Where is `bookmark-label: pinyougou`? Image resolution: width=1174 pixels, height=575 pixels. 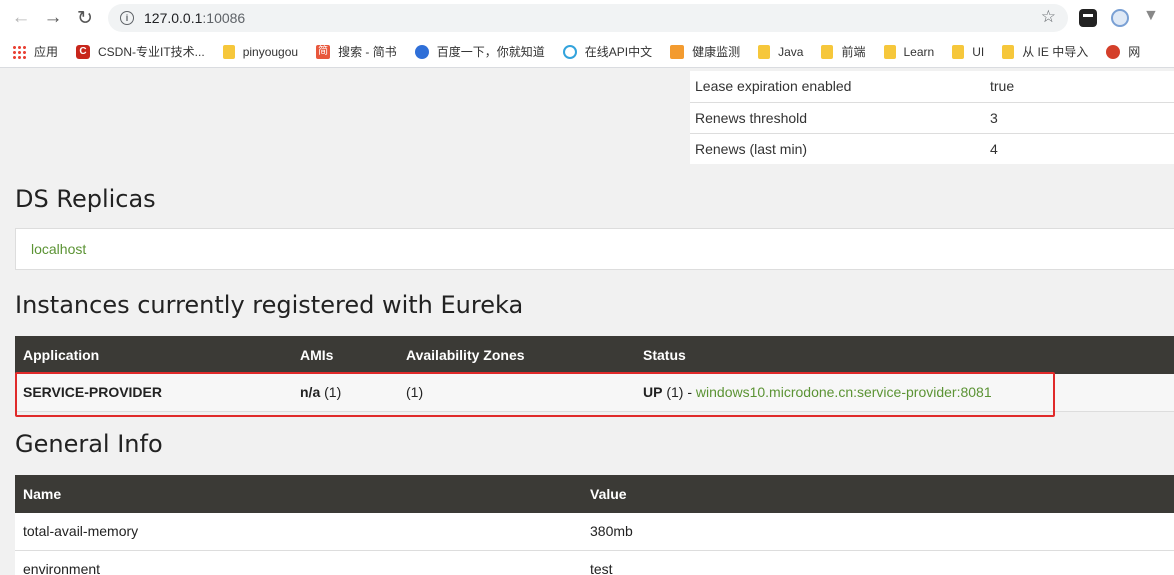
bookmark-label: pinyougou is located at coordinates (270, 51).